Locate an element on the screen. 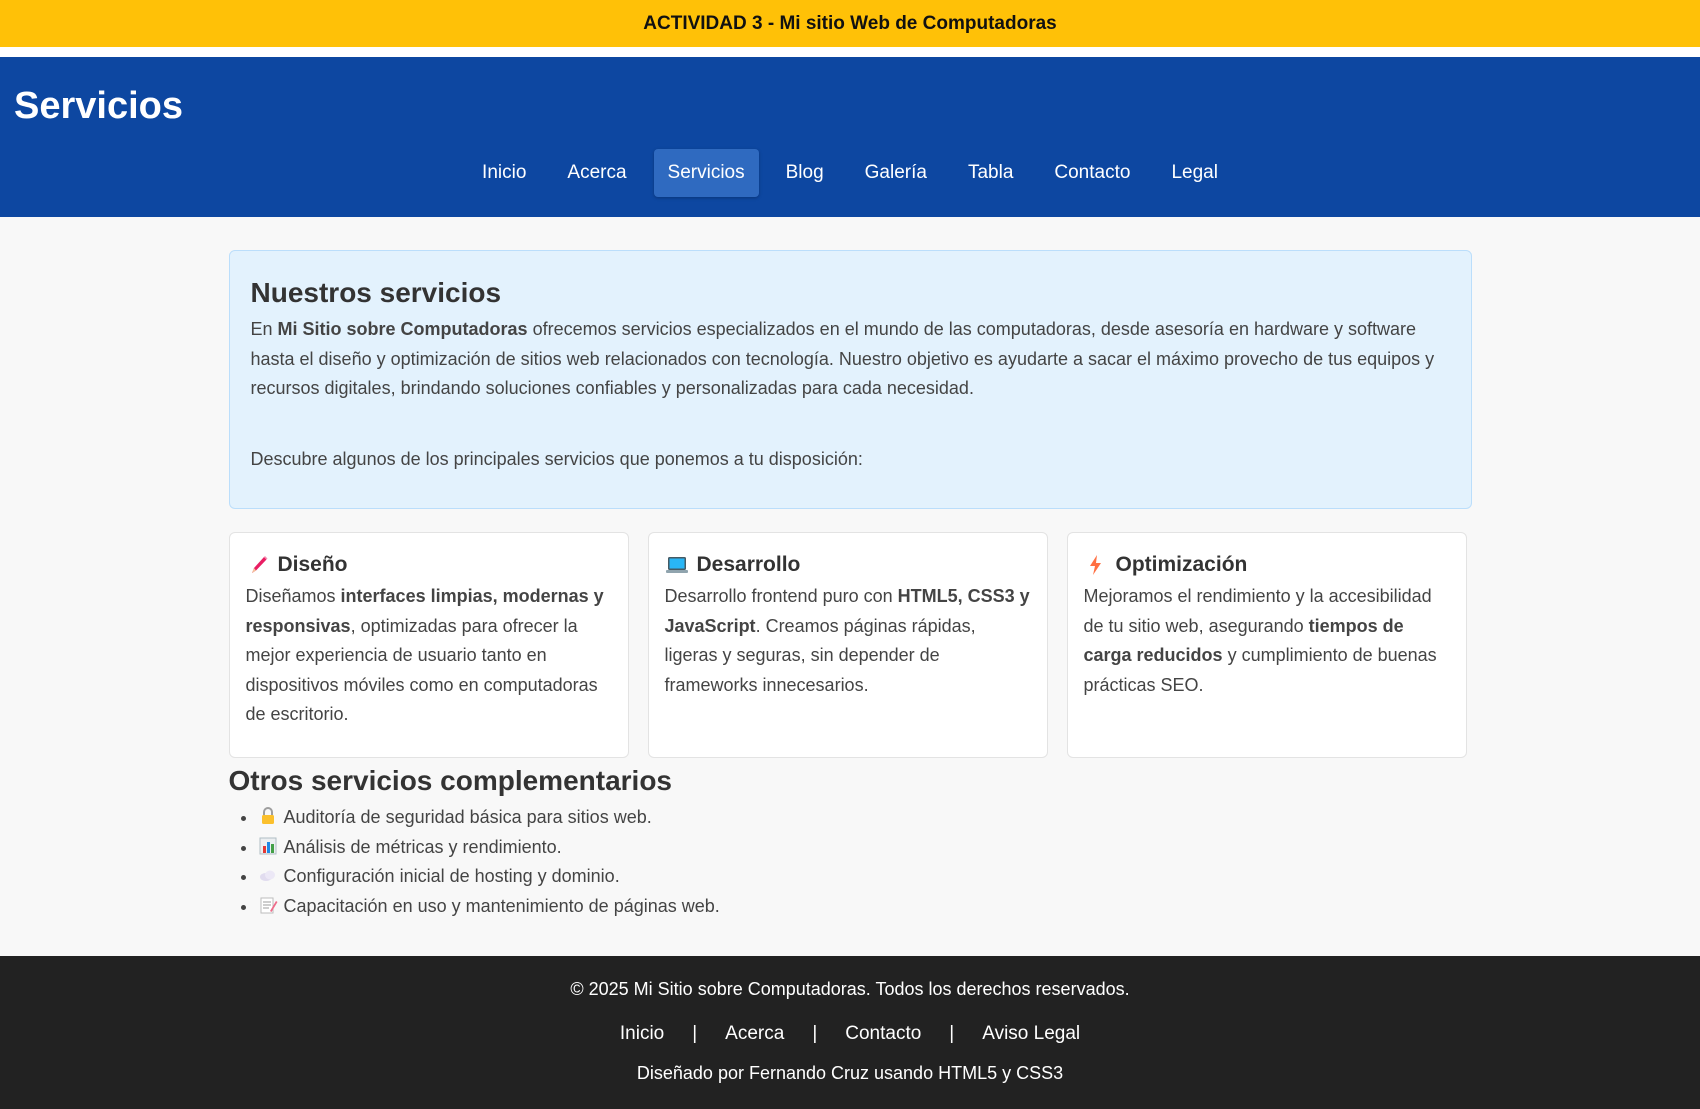 This screenshot has width=1700, height=1109. nav-item-blog: Blog is located at coordinates (805, 173).